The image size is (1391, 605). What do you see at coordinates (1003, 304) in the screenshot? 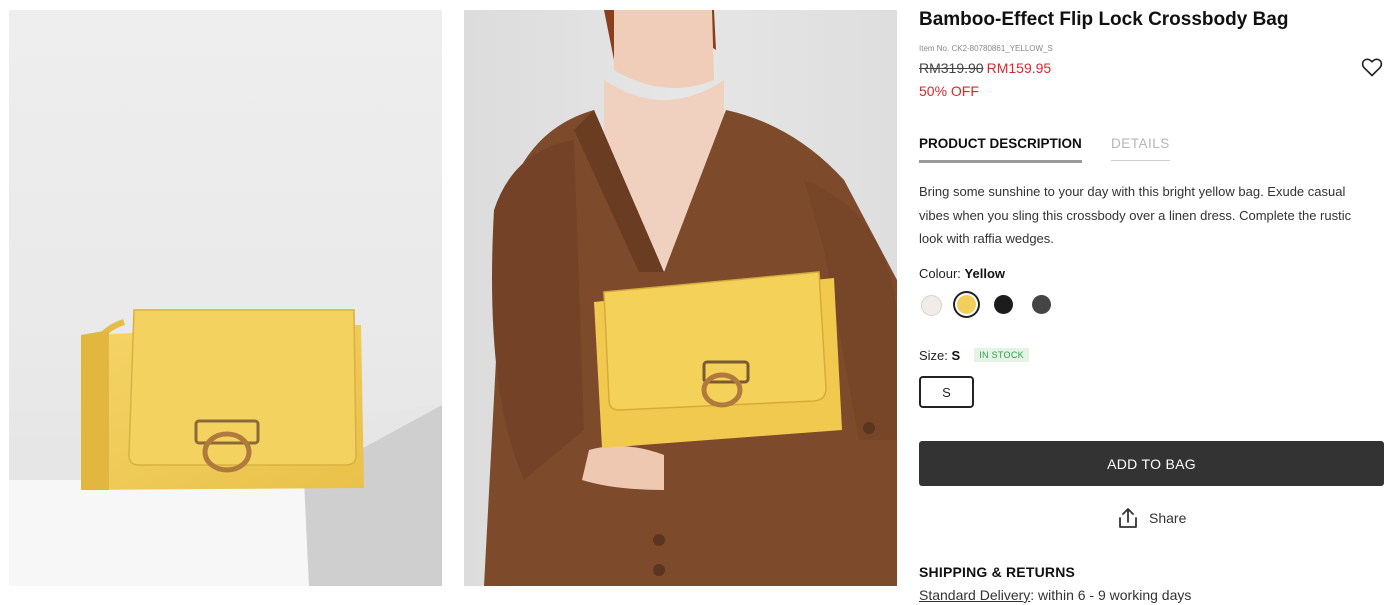
I see `swatch-black` at bounding box center [1003, 304].